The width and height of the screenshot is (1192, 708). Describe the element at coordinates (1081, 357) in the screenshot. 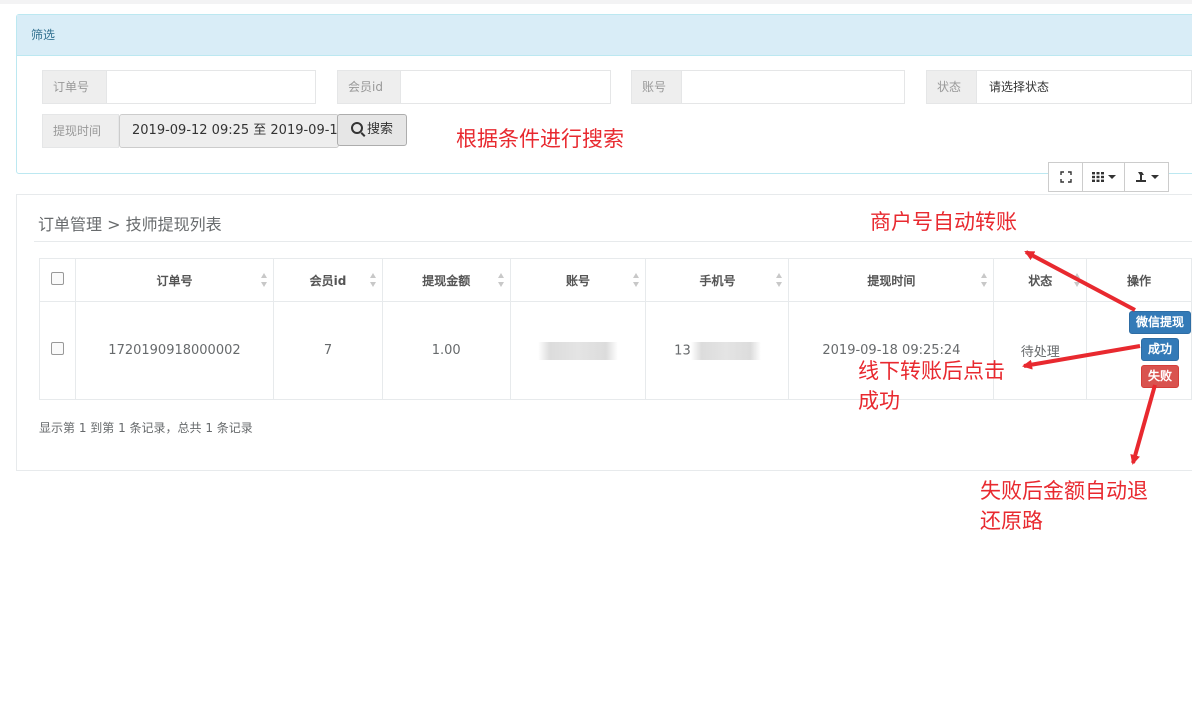

I see `arrow-offline` at that location.